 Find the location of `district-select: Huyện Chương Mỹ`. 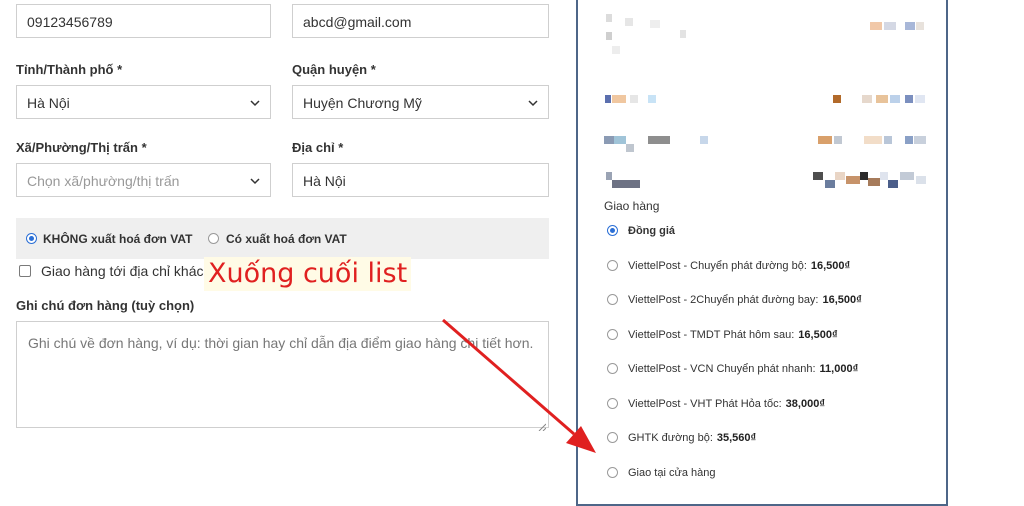

district-select: Huyện Chương Mỹ is located at coordinates (420, 102).